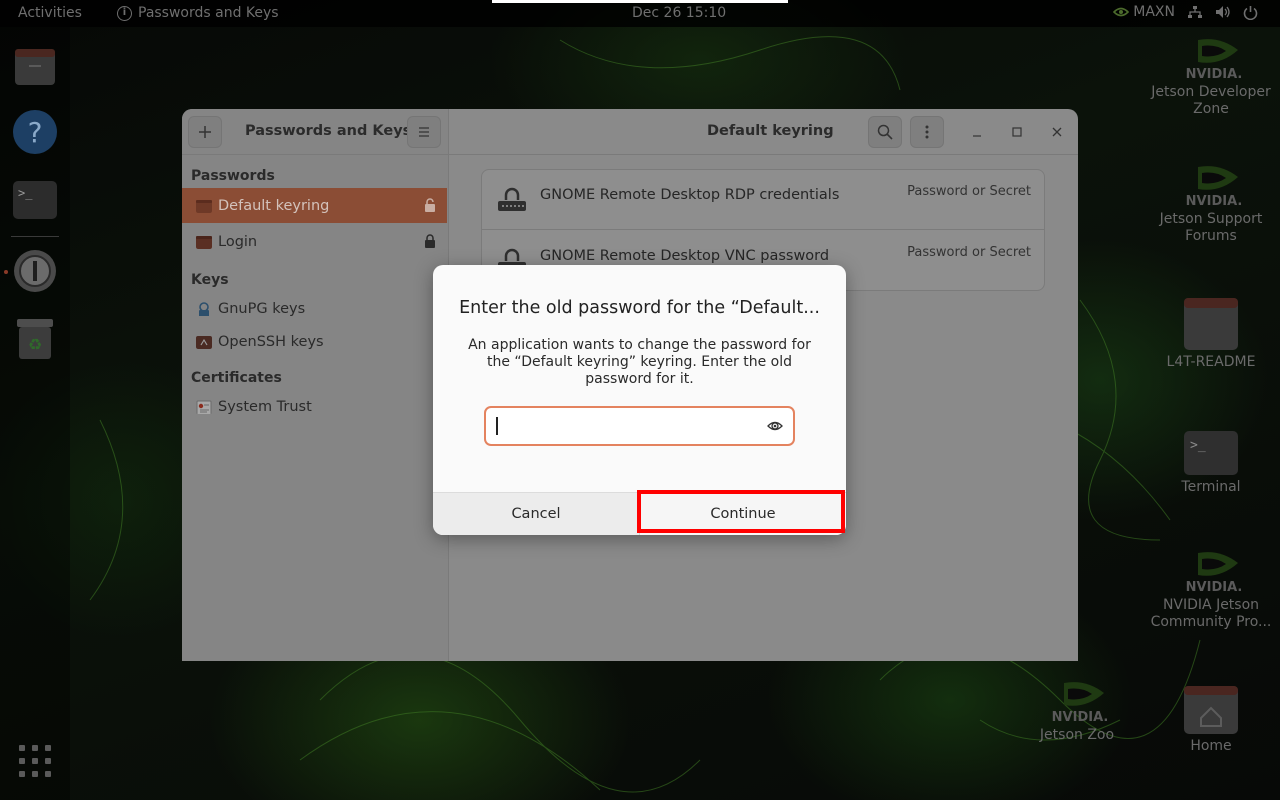  Describe the element at coordinates (639, 426) in the screenshot. I see `old-password-field` at that location.